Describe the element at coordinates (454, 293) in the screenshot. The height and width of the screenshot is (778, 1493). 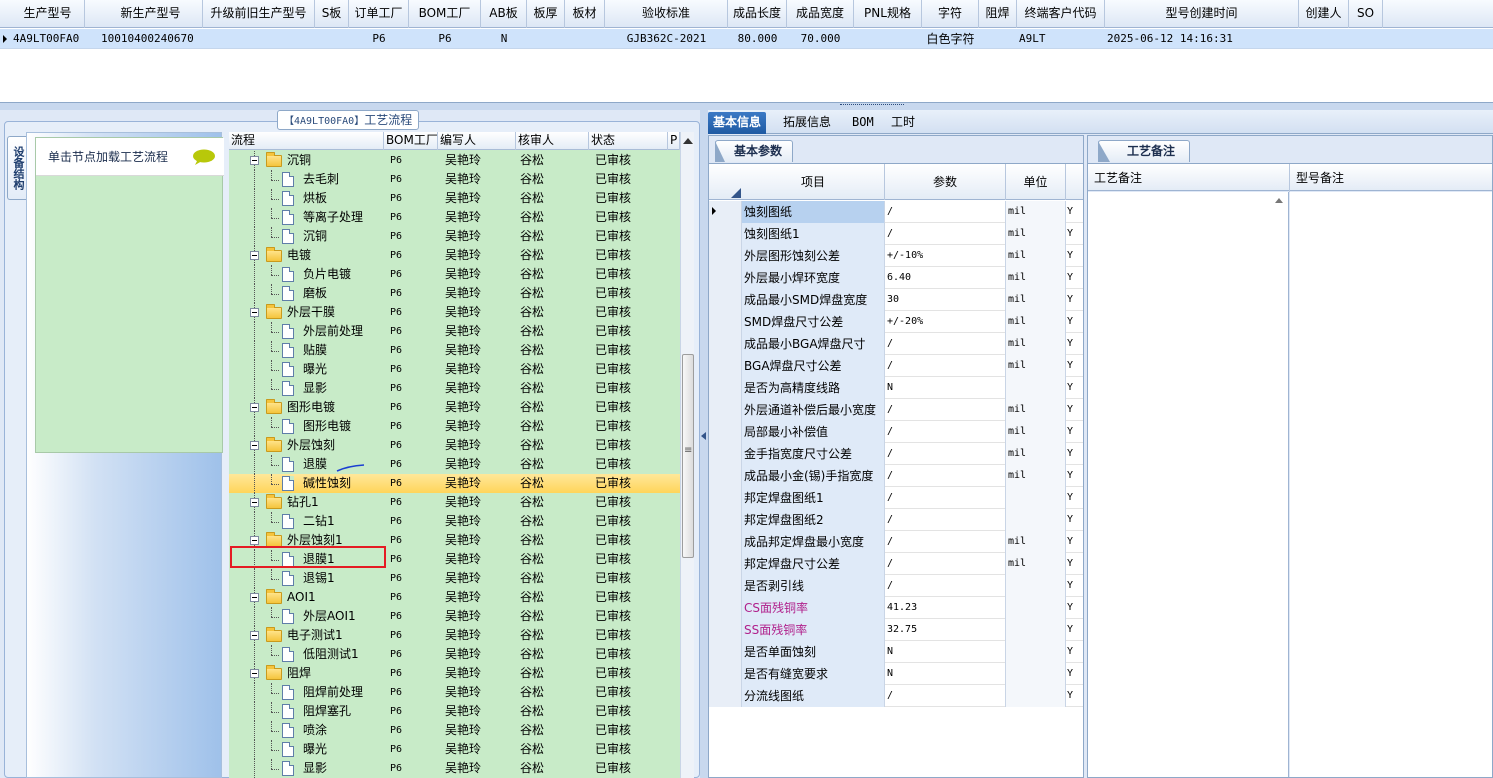
I see `tree-step-node: 磨板 P6 吴艳玲 谷松 已审核` at that location.